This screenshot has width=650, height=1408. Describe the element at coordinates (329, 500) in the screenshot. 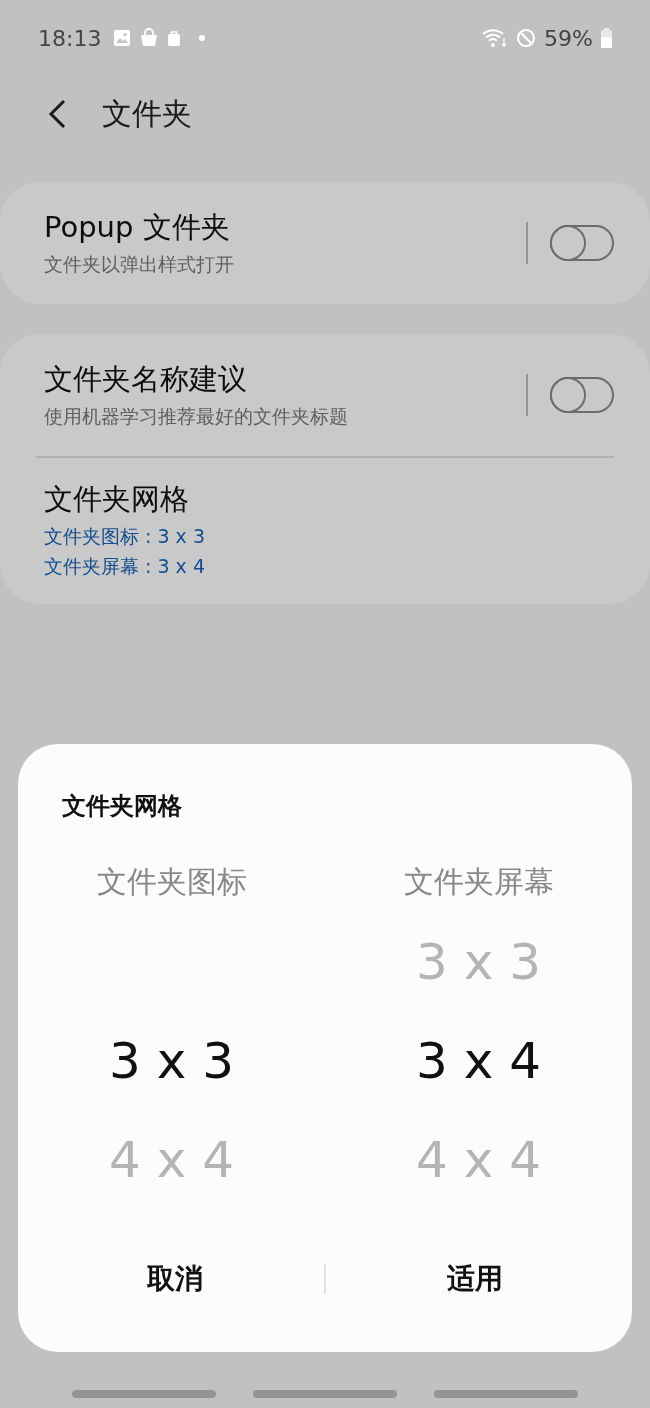

I see `setting-title: 文件夹网格` at that location.